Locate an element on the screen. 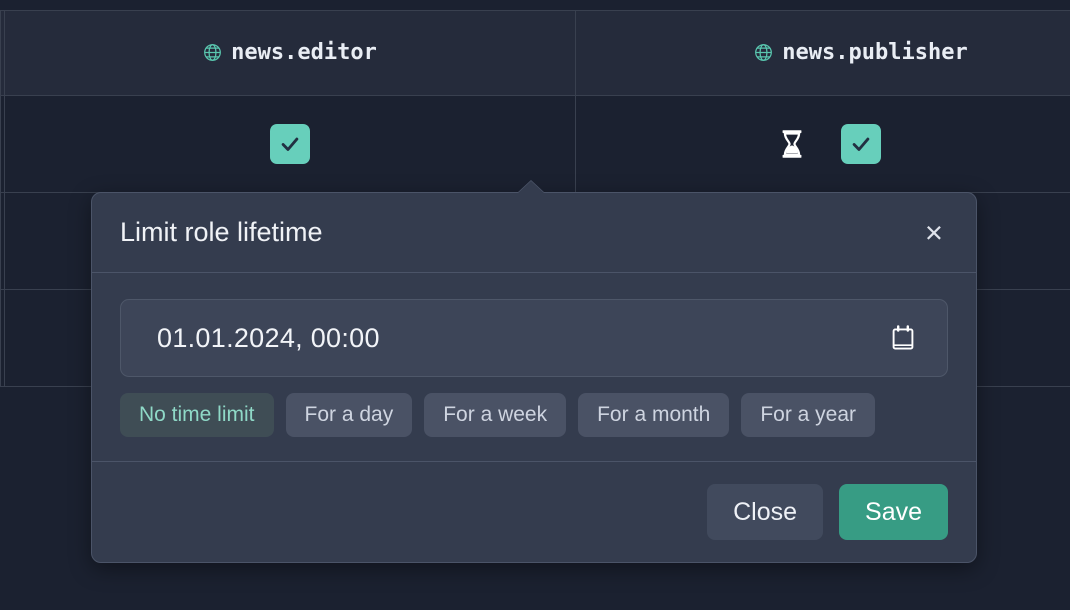 This screenshot has height=610, width=1070. preset-for-a-day: For a day is located at coordinates (349, 415).